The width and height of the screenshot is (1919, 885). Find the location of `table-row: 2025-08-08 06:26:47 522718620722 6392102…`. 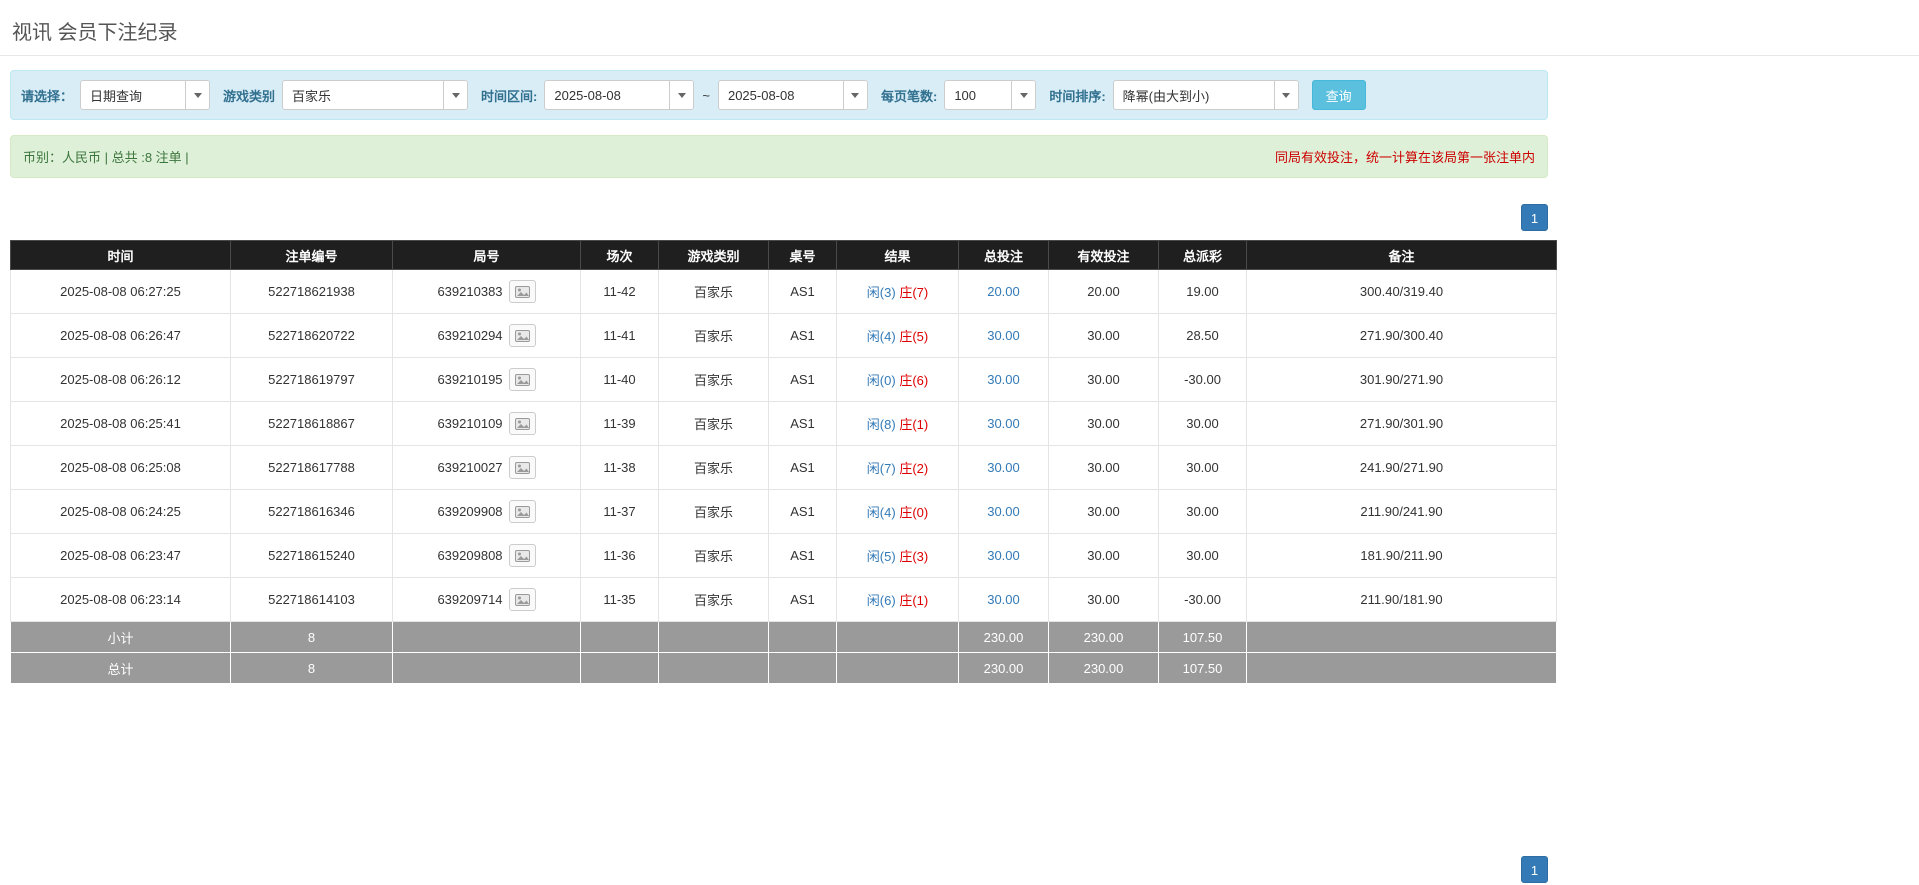

table-row: 2025-08-08 06:26:47 522718620722 6392102… is located at coordinates (783, 335).